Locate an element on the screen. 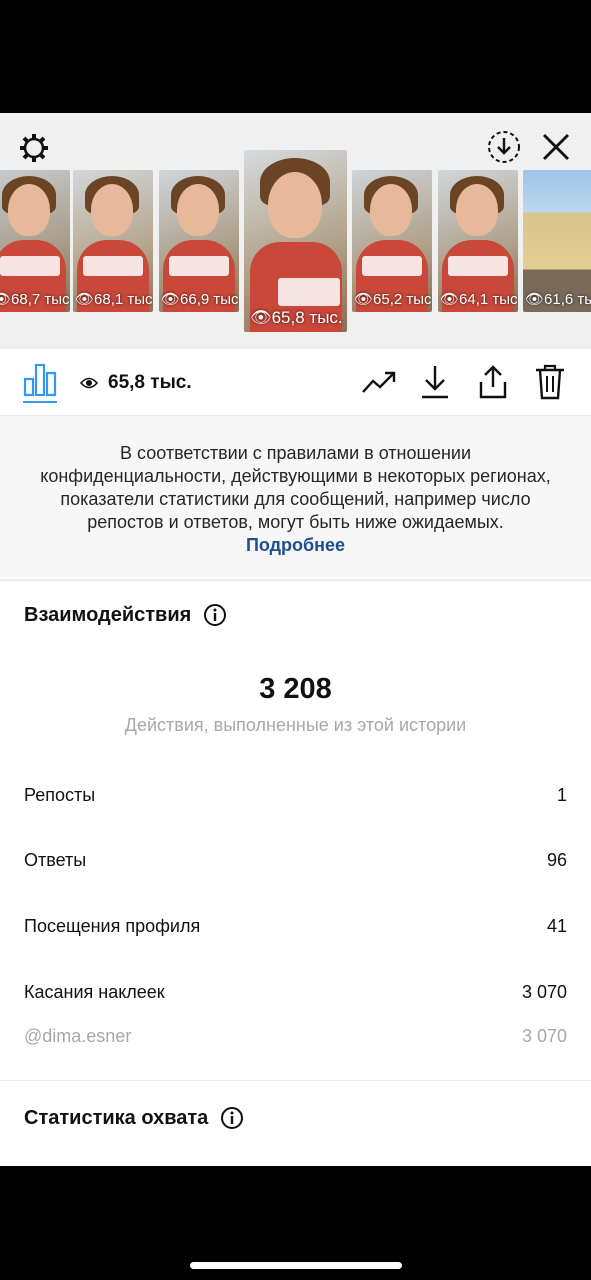 The height and width of the screenshot is (1280, 591). learn-more-link: Подробнее is located at coordinates (295, 545).